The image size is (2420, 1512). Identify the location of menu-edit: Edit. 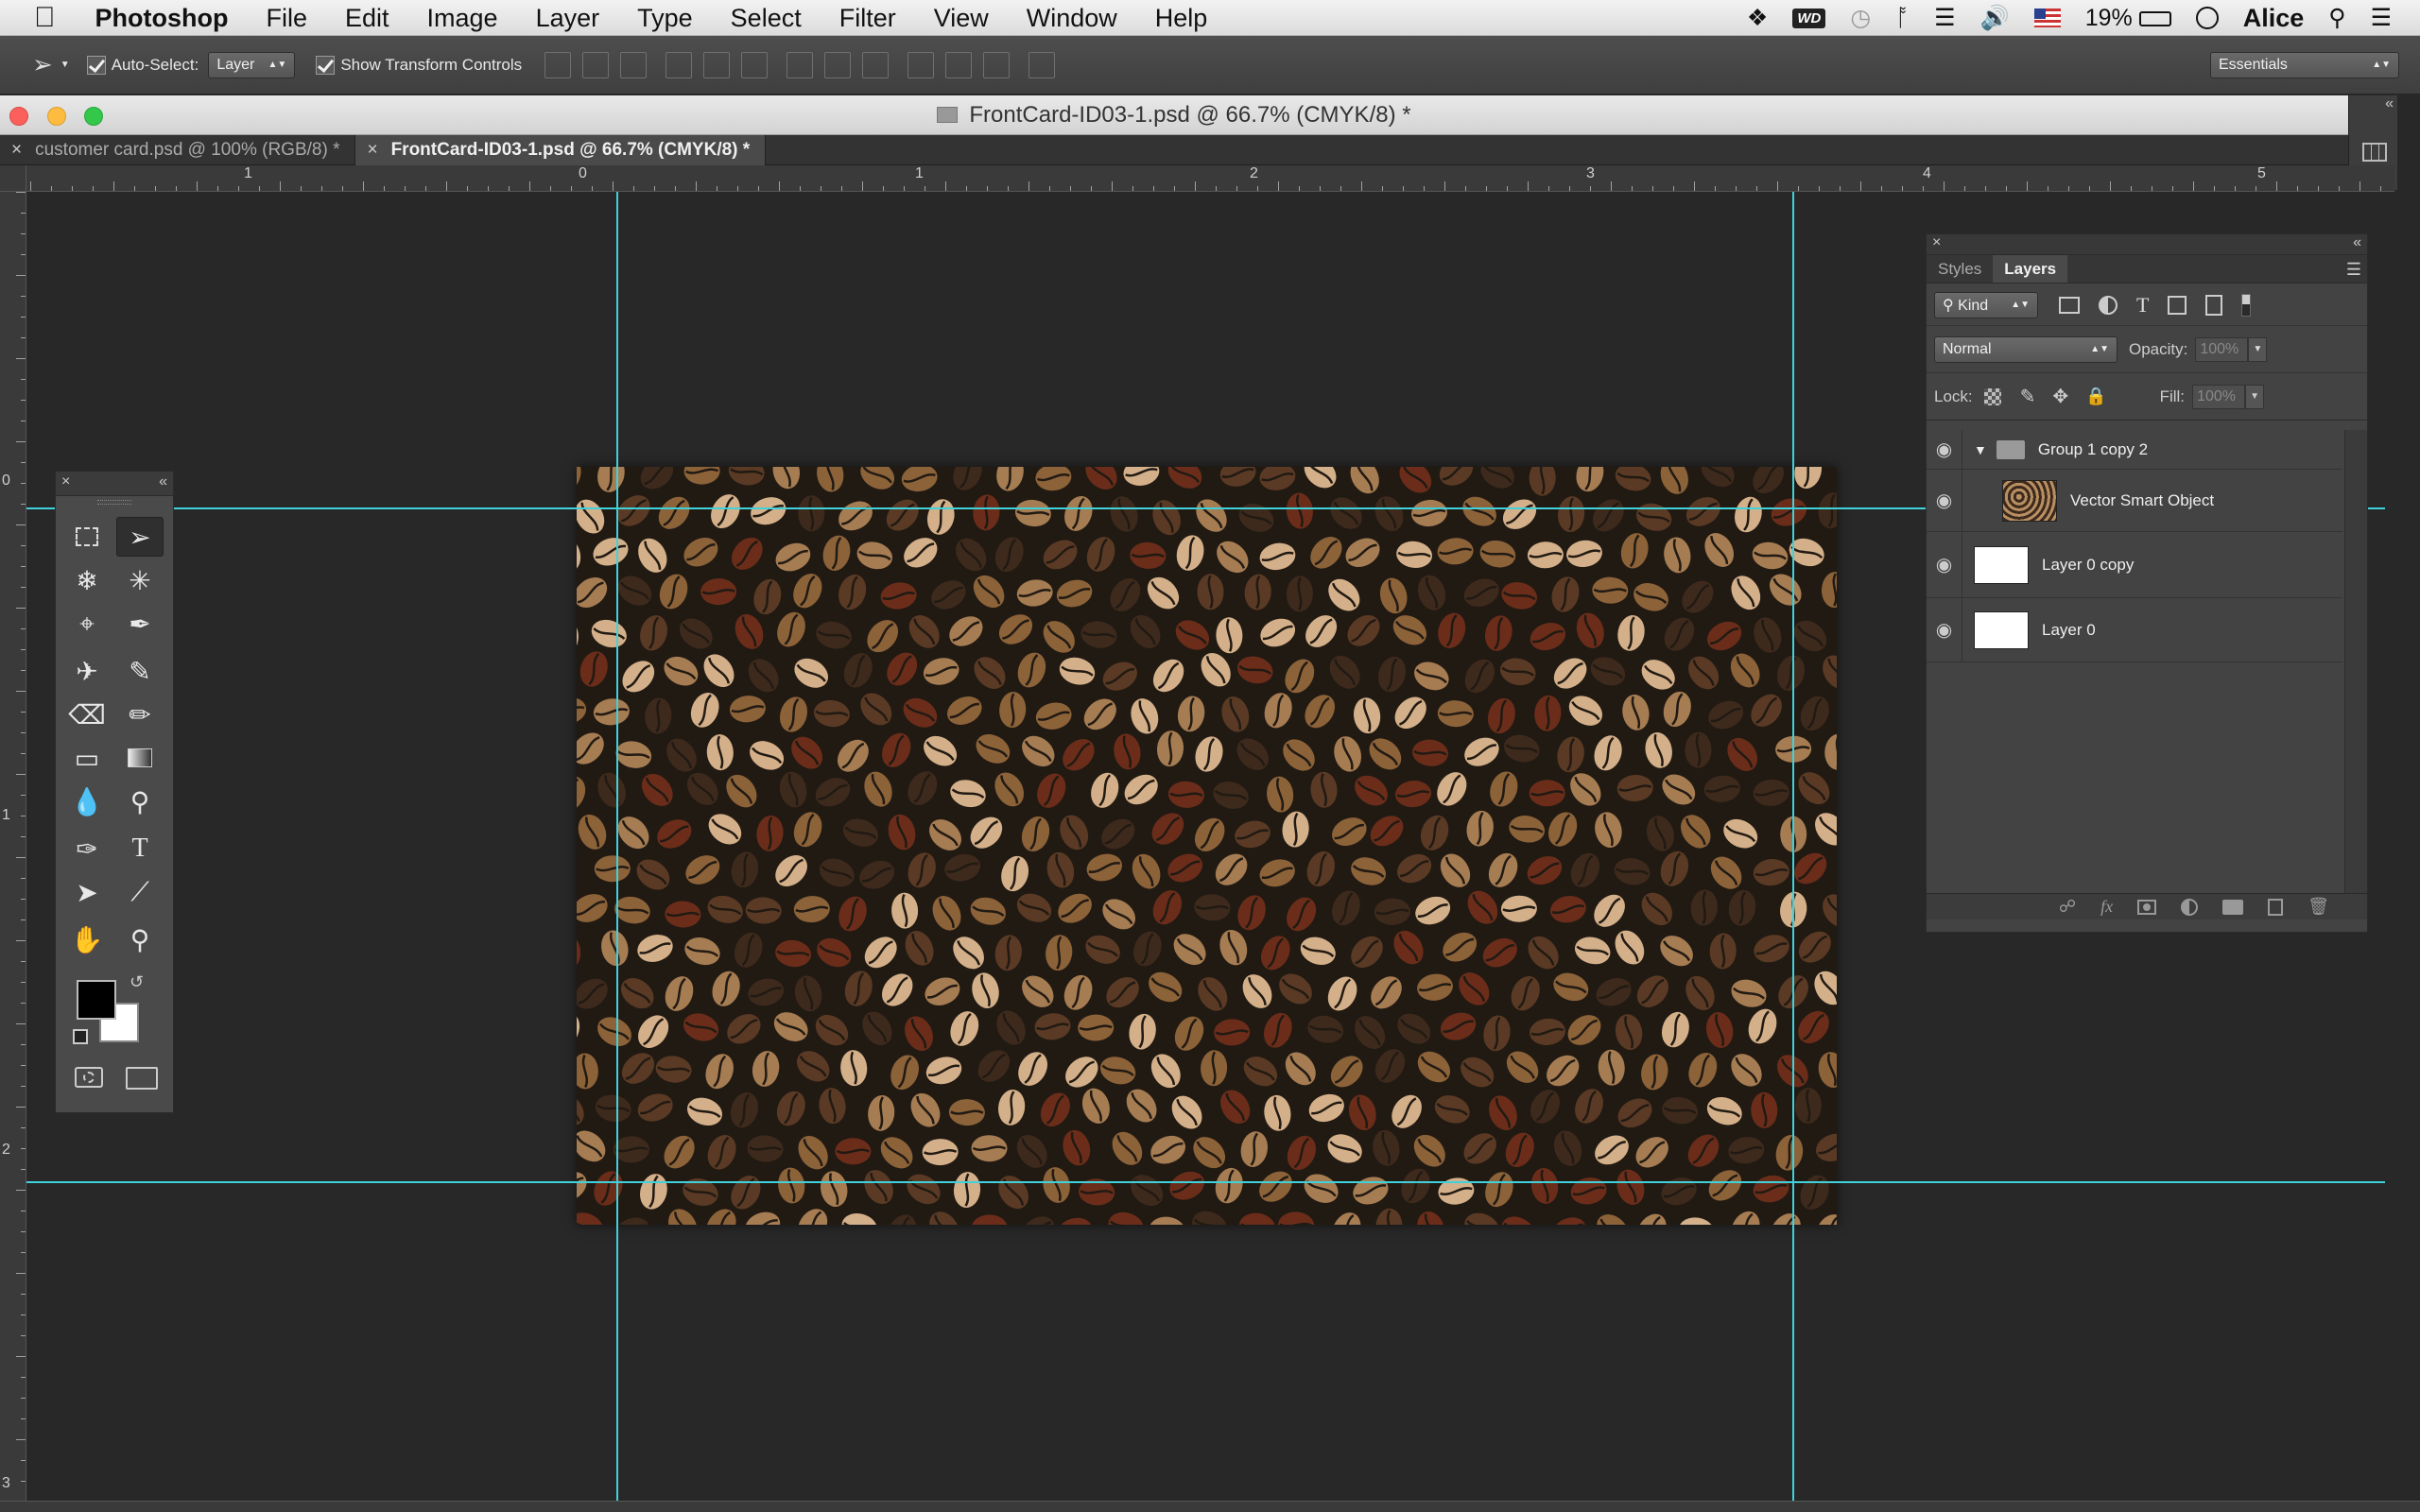
(367, 18).